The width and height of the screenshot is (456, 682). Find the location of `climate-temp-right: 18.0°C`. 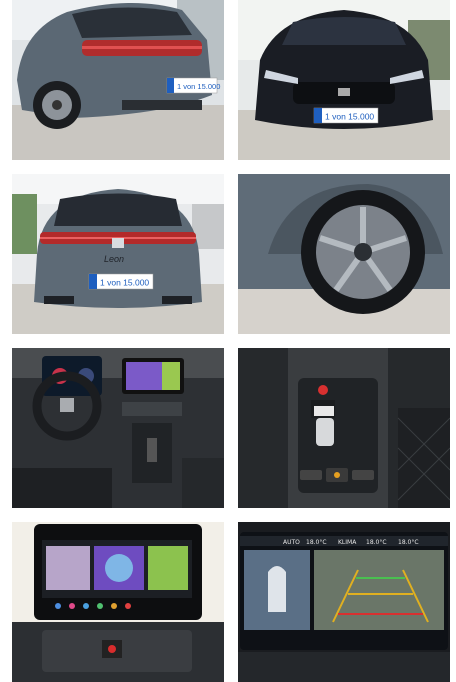

climate-temp-right: 18.0°C is located at coordinates (376, 542).